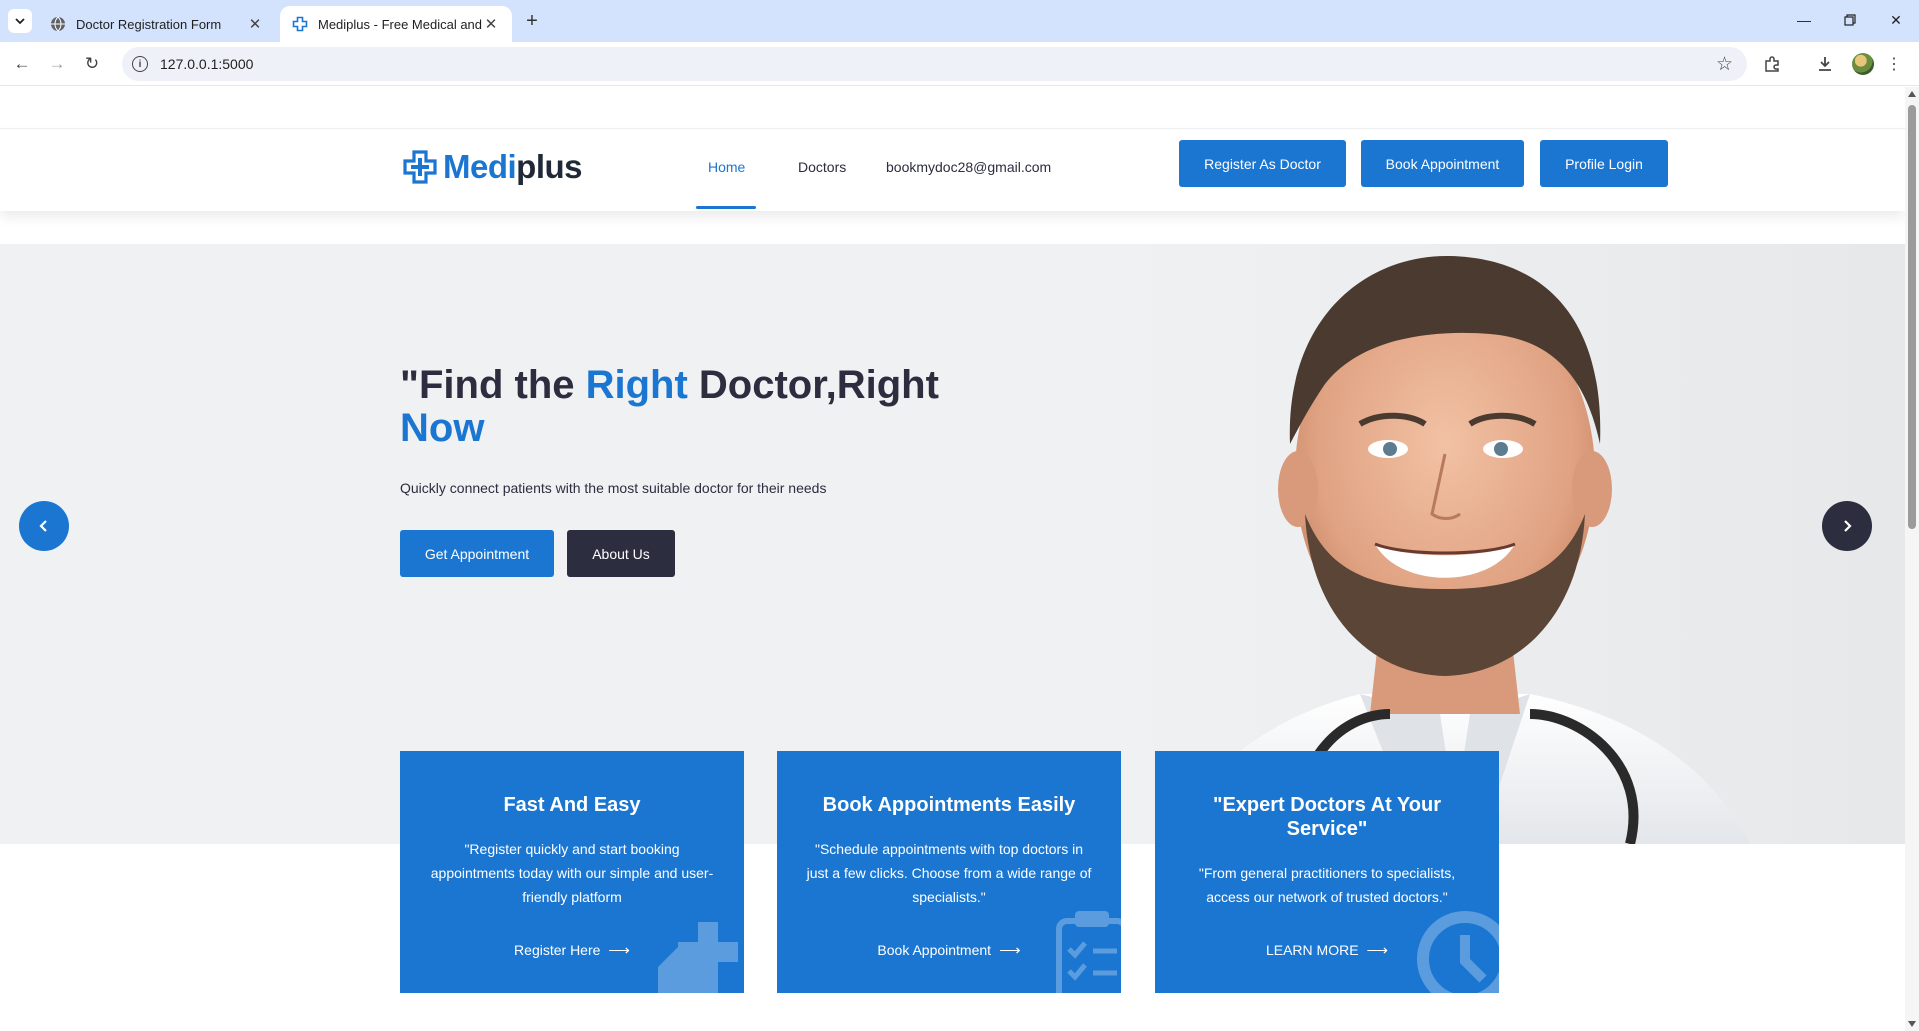 The height and width of the screenshot is (1031, 1919). I want to click on tab-mediplus: Mediplus - Free Medical and Doctor ✕, so click(396, 24).